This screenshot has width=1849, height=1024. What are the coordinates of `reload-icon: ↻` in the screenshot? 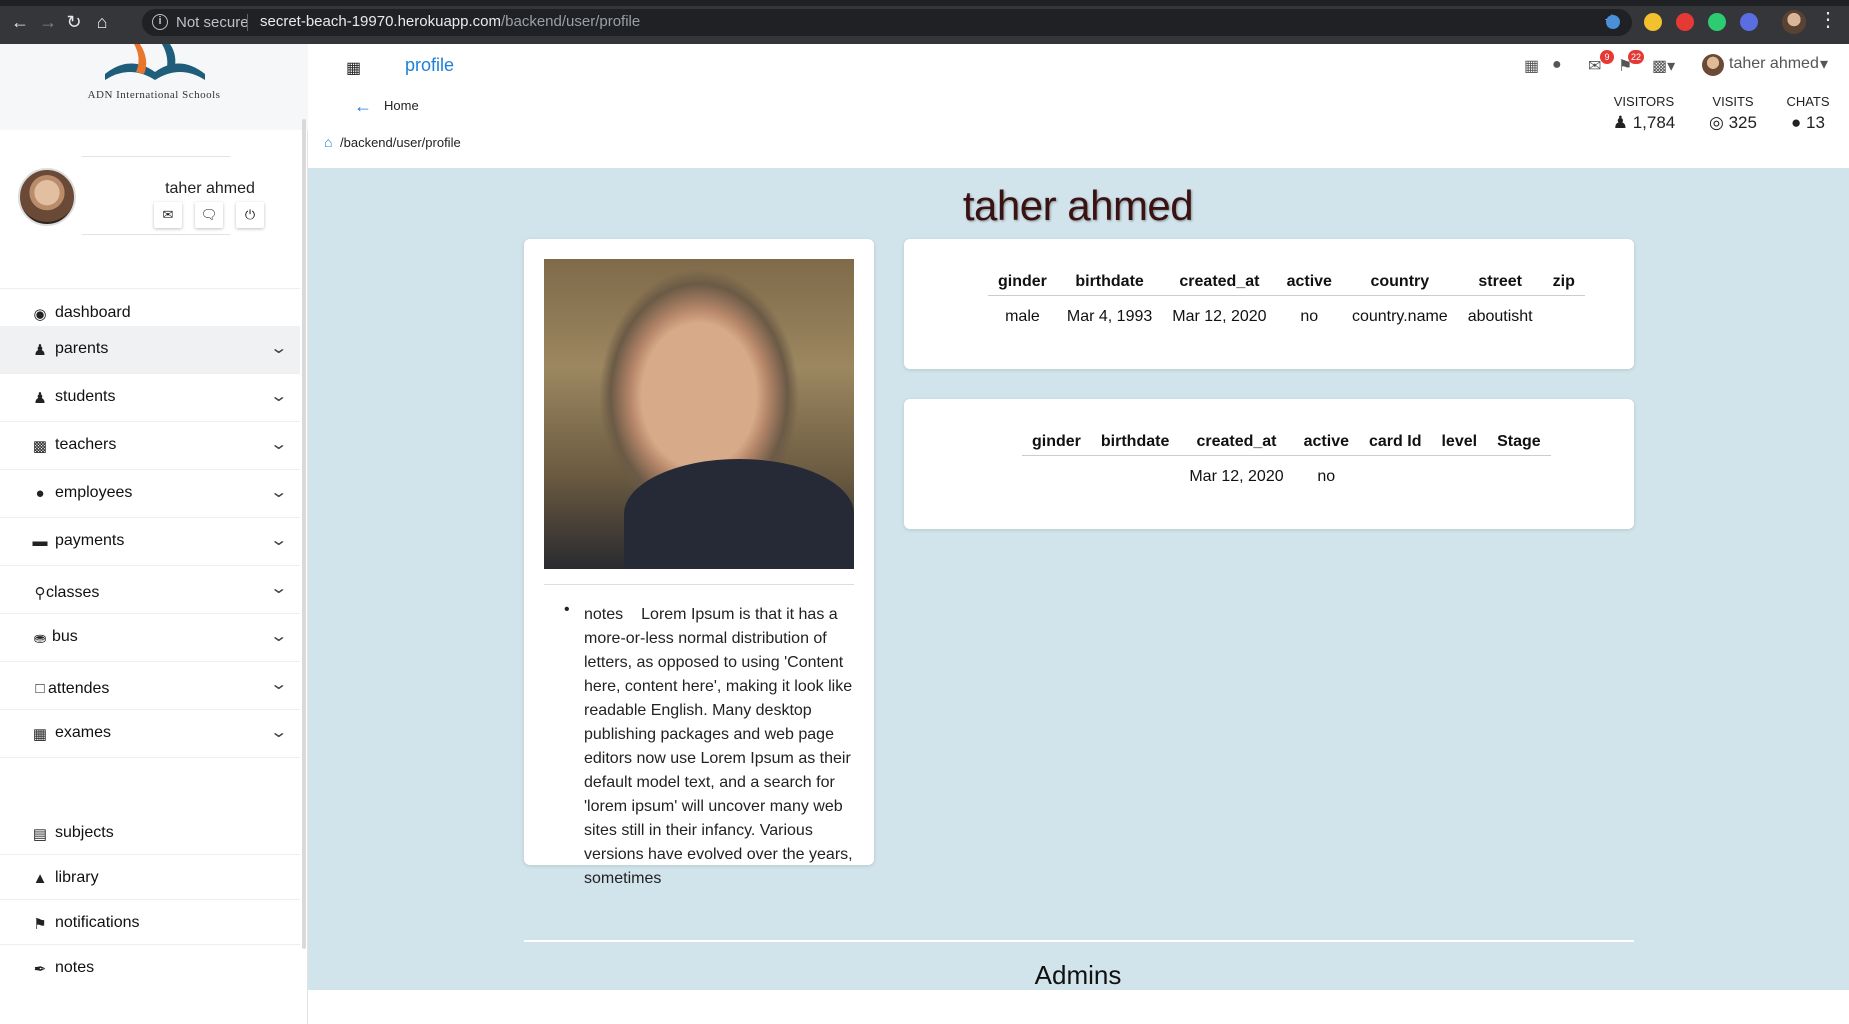 It's located at (74, 22).